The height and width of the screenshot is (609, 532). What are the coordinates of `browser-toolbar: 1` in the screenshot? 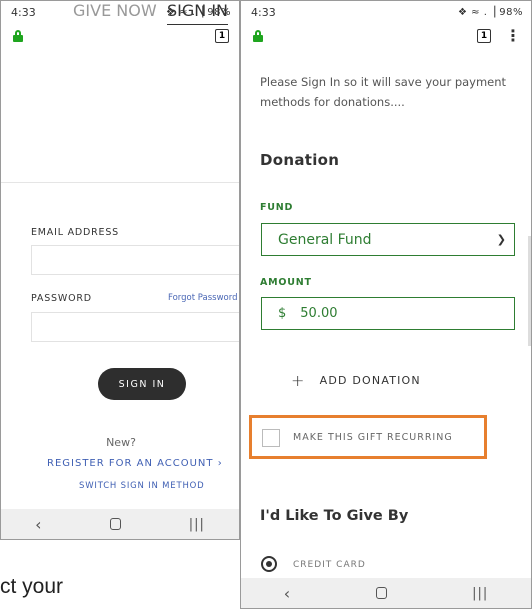 It's located at (120, 36).